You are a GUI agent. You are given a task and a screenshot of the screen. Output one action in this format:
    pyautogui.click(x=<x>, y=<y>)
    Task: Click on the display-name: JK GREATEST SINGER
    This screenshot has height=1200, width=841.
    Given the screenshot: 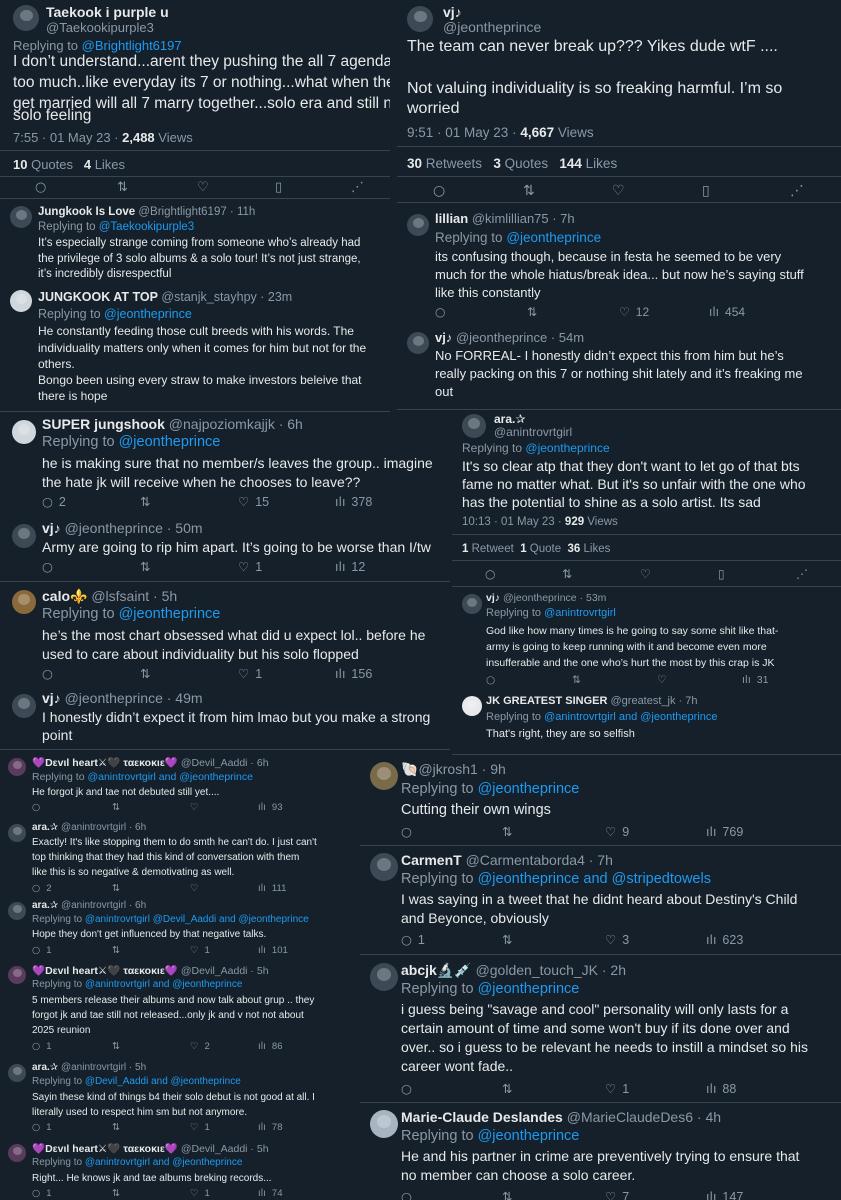 What is the action you would take?
    pyautogui.click(x=546, y=701)
    